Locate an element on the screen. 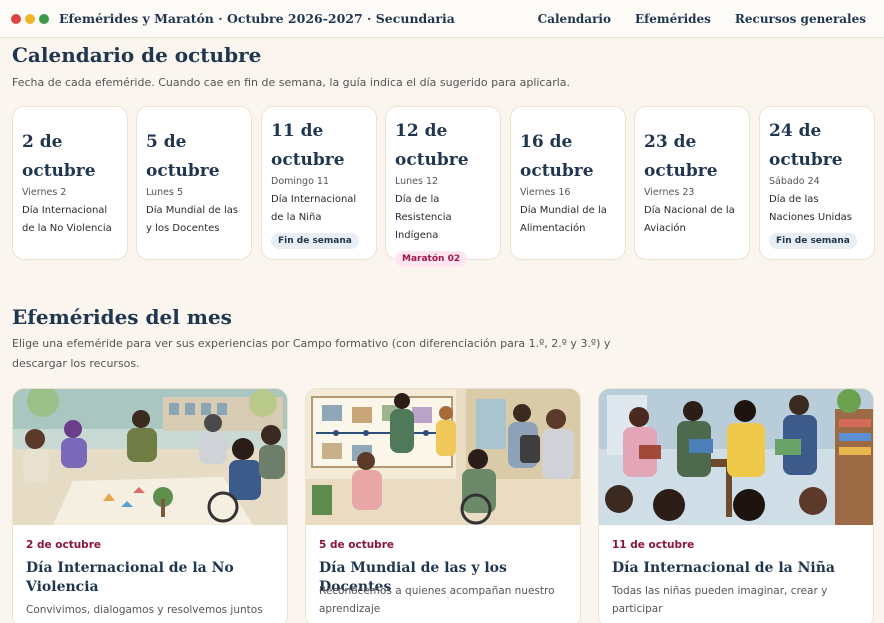 This screenshot has width=884, height=623. date-card-weekday: Viernes 23 is located at coordinates (669, 192).